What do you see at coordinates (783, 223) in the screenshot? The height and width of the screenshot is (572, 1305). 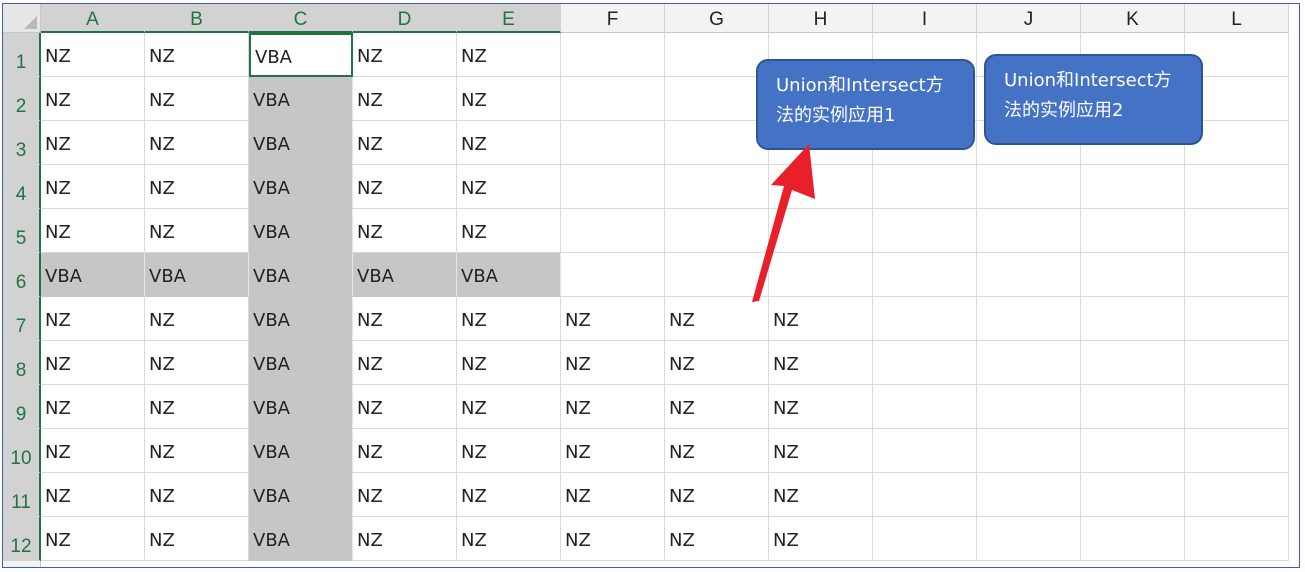 I see `red-arrow-icon` at bounding box center [783, 223].